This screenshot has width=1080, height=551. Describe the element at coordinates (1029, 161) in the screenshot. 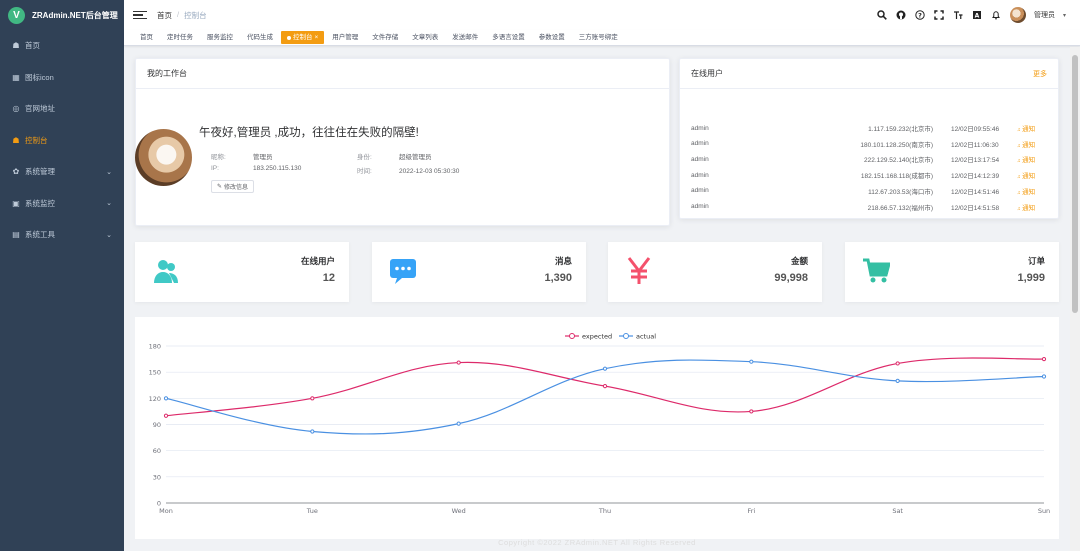

I see `notify-label: 通知` at that location.